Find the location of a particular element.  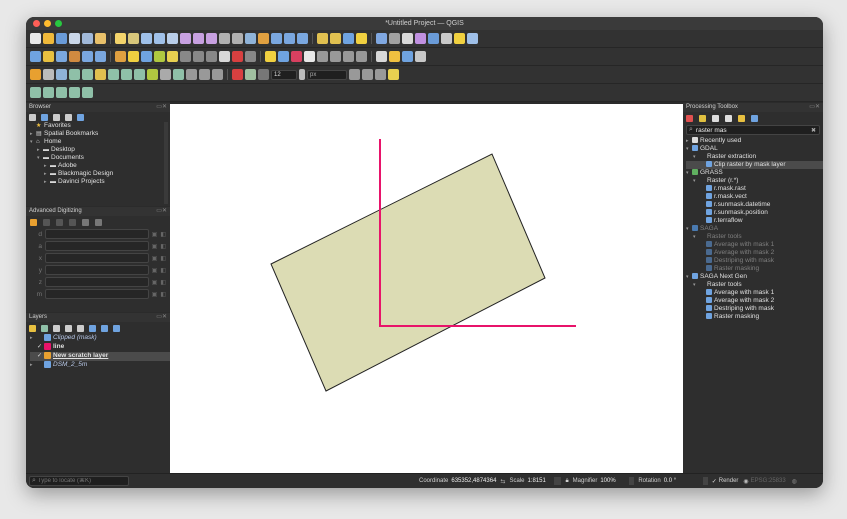

expand-all-icon is located at coordinates (92, 328).